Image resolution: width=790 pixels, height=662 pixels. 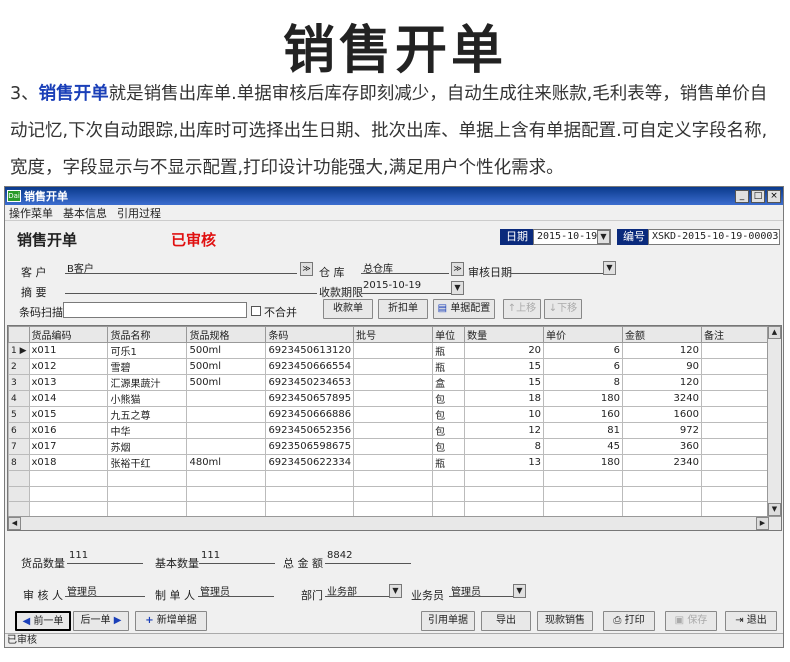 I want to click on menu-basic-info: 基本信息, so click(x=85, y=213).